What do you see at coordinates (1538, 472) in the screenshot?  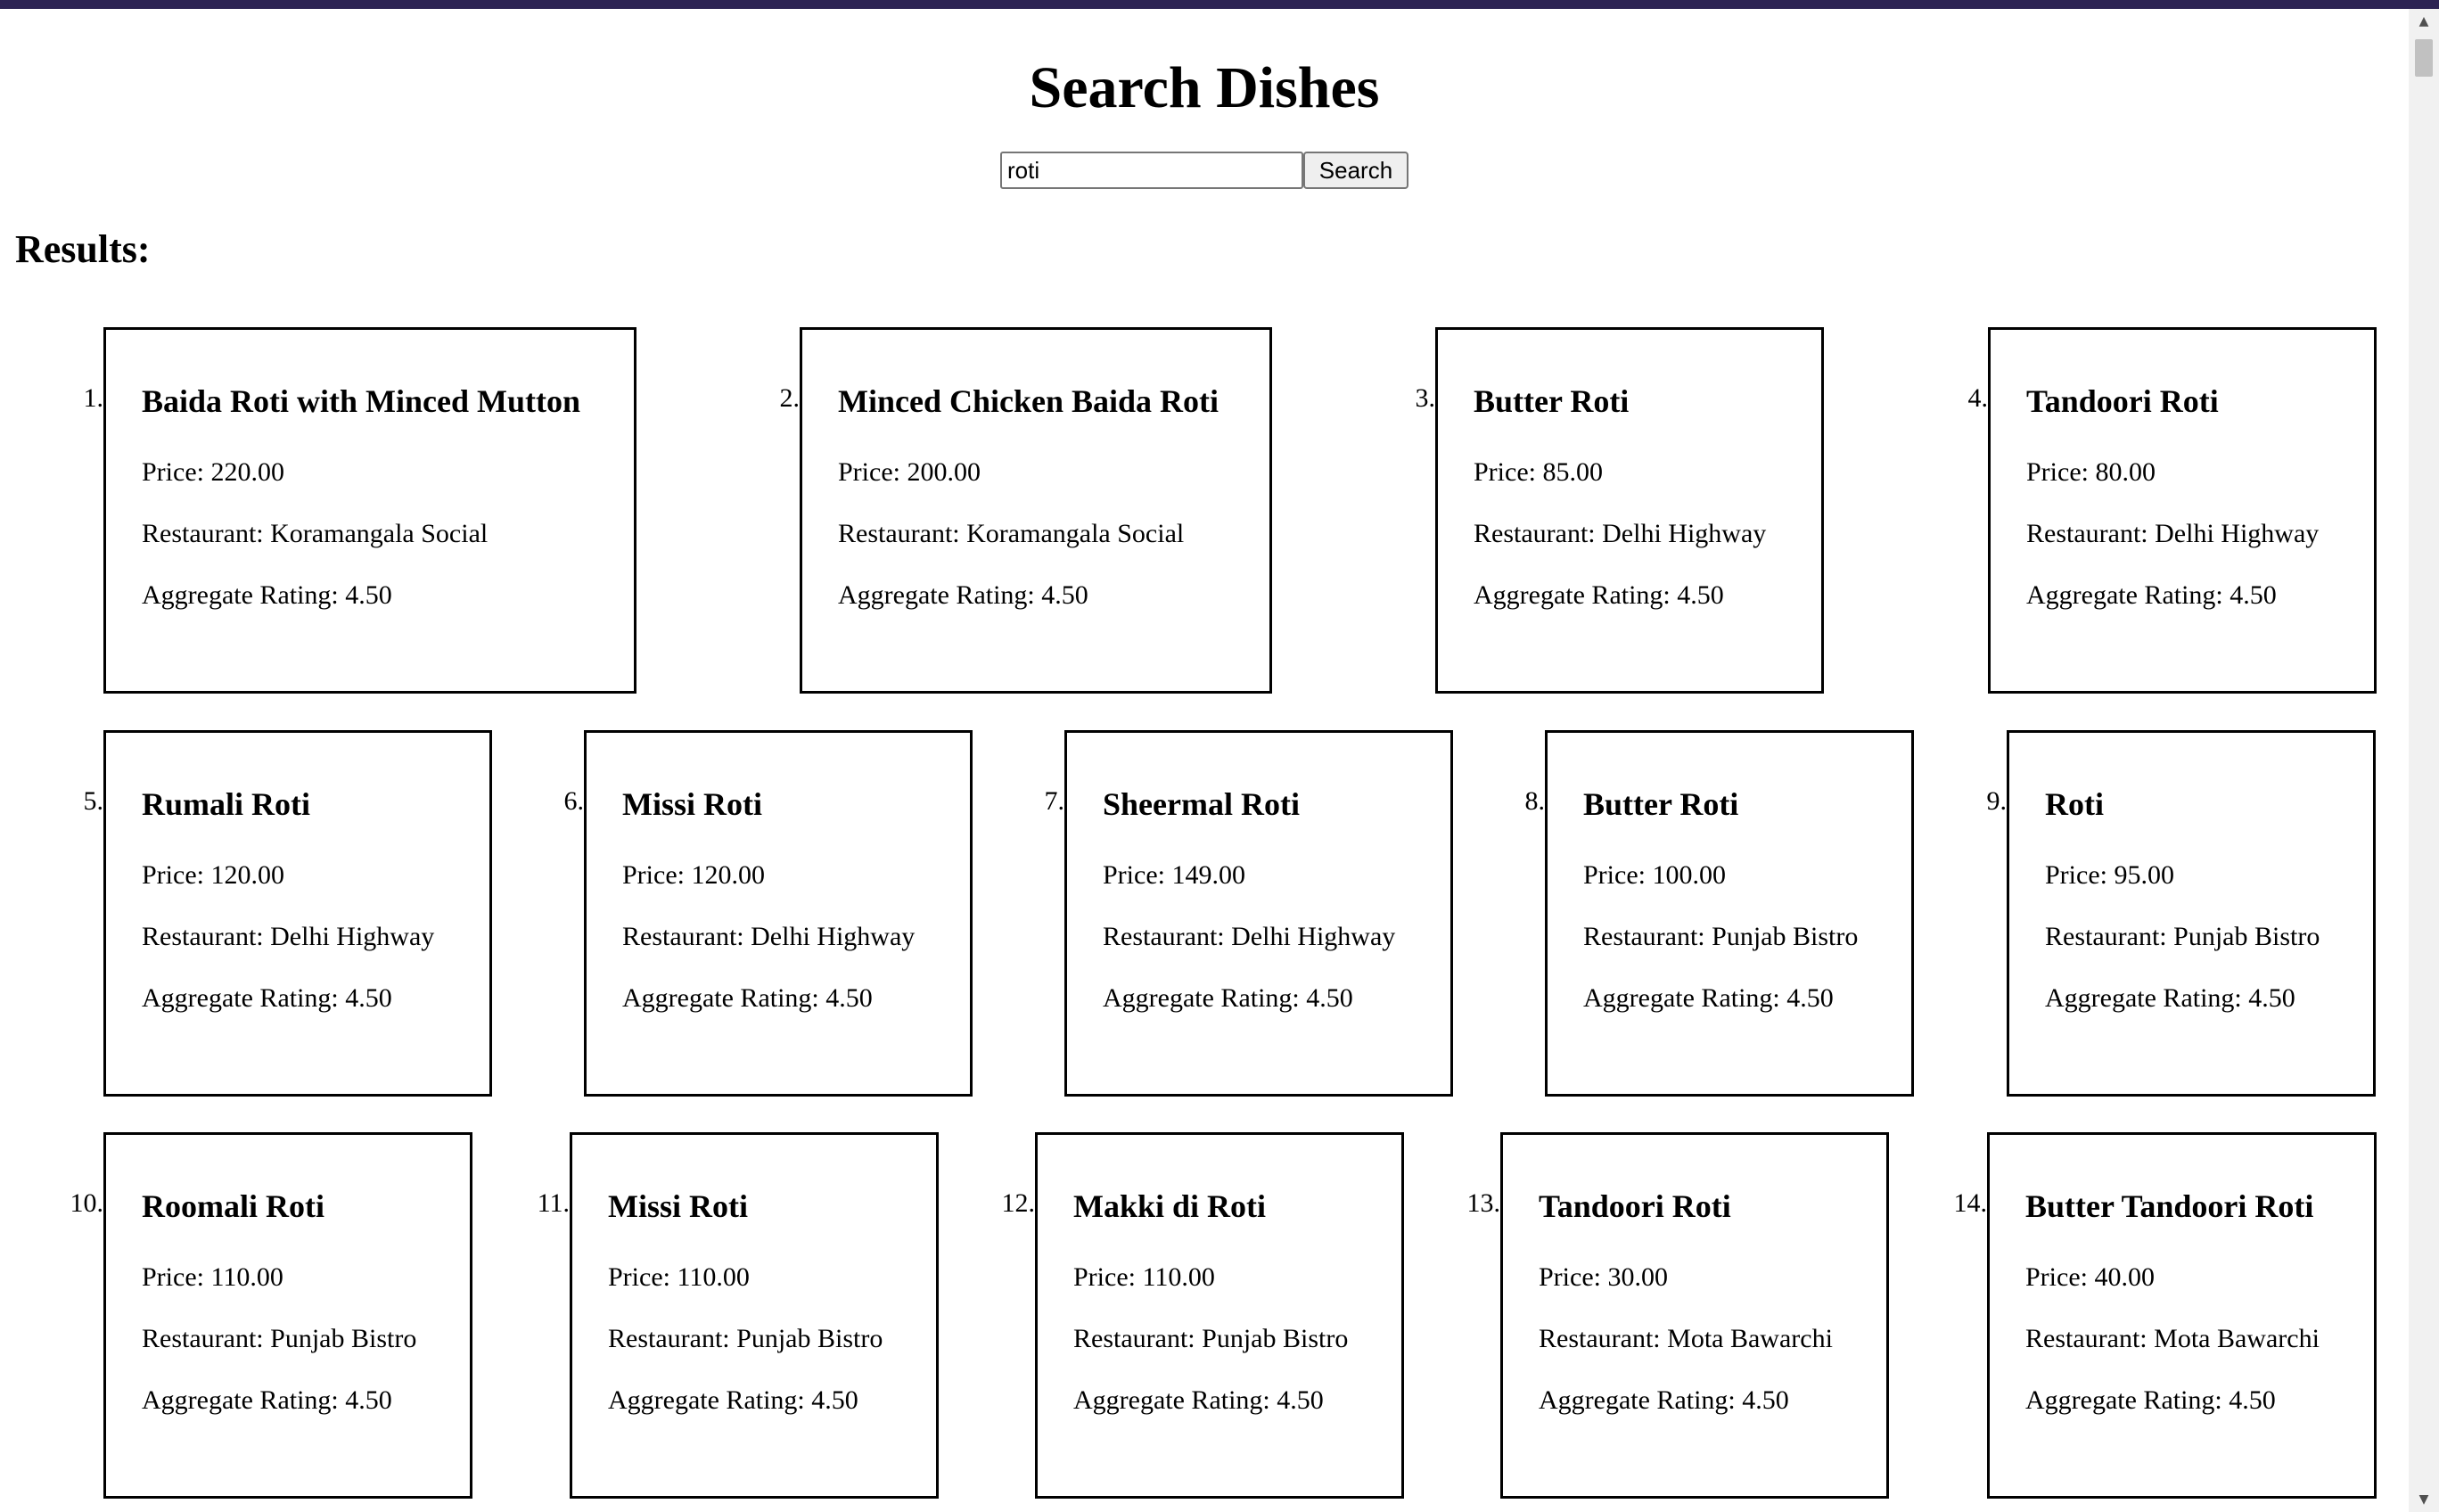 I see `dish-price: Price: 85.00` at bounding box center [1538, 472].